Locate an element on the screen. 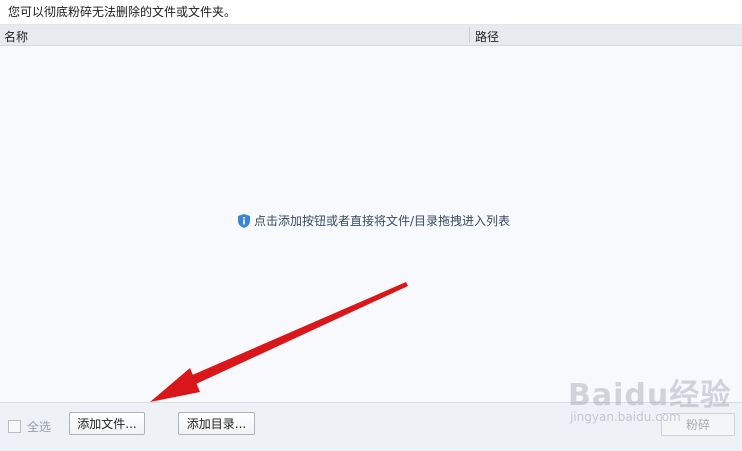 This screenshot has height=451, width=742. column-header-path: 路径 is located at coordinates (487, 36).